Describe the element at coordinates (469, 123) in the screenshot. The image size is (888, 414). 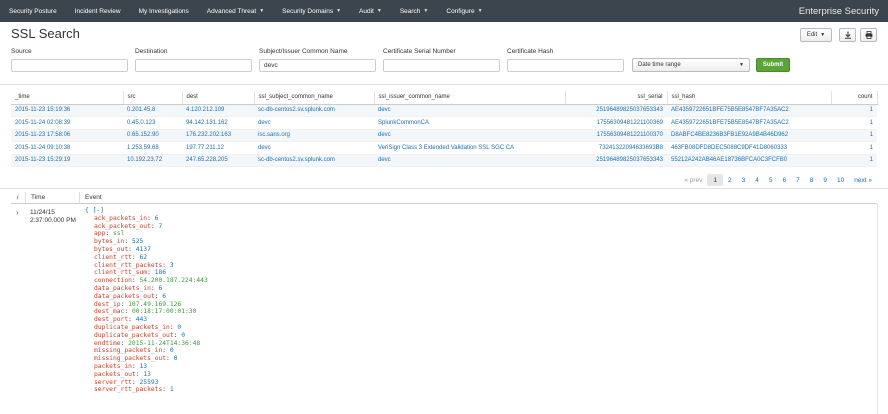
I see `cell-ssl-issuer: SplunkCommonCA` at that location.